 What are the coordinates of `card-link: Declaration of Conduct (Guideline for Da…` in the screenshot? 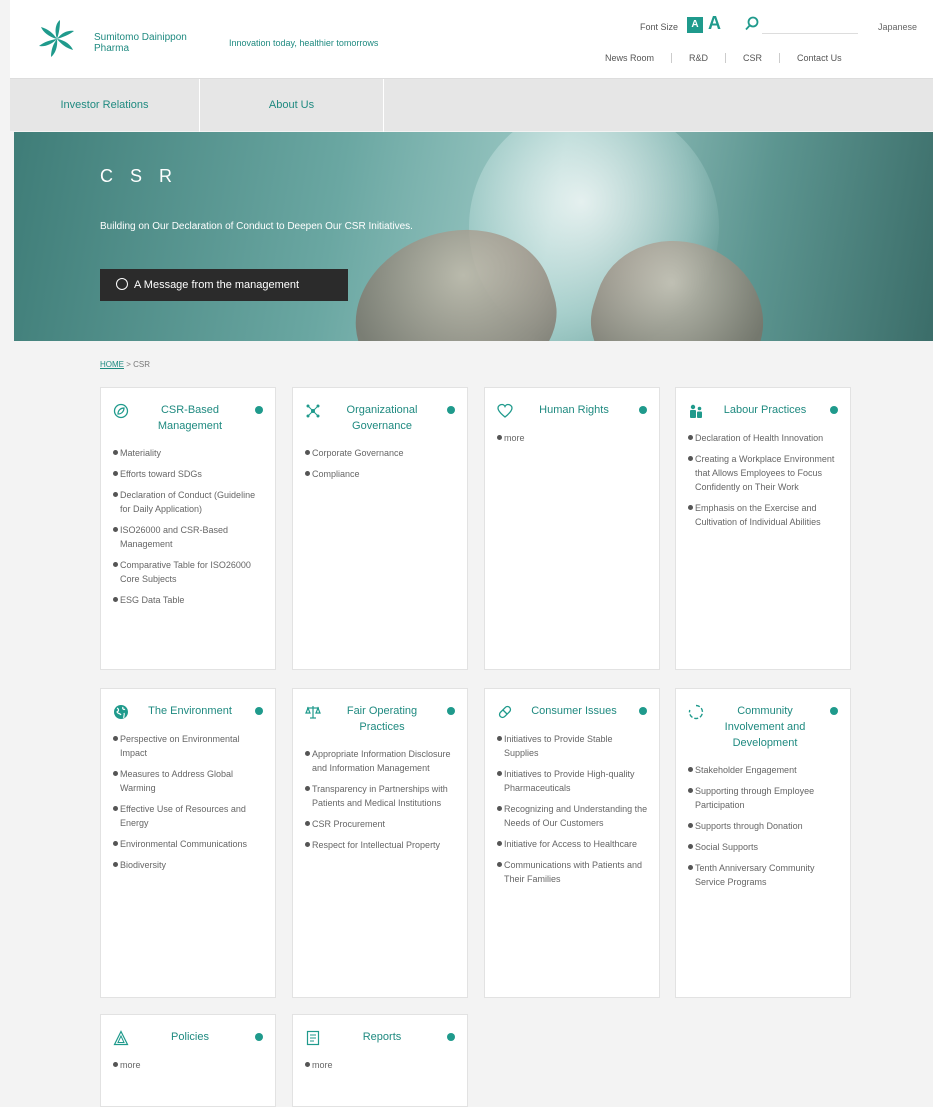 It's located at (189, 502).